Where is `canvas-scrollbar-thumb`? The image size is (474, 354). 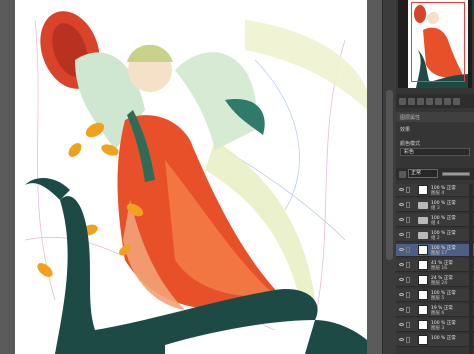 canvas-scrollbar-thumb is located at coordinates (389, 175).